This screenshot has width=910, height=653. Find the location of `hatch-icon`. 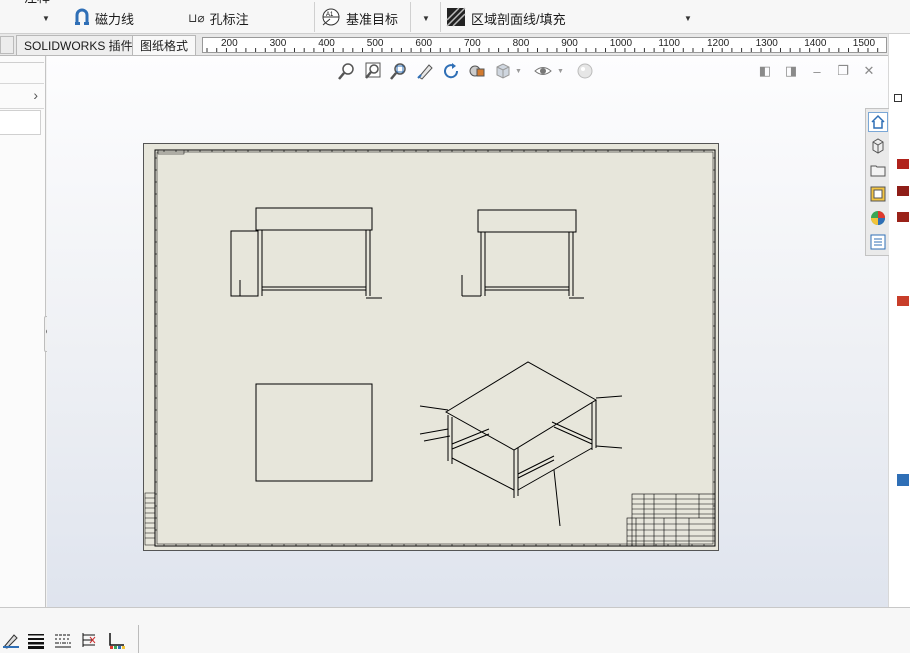

hatch-icon is located at coordinates (456, 18).